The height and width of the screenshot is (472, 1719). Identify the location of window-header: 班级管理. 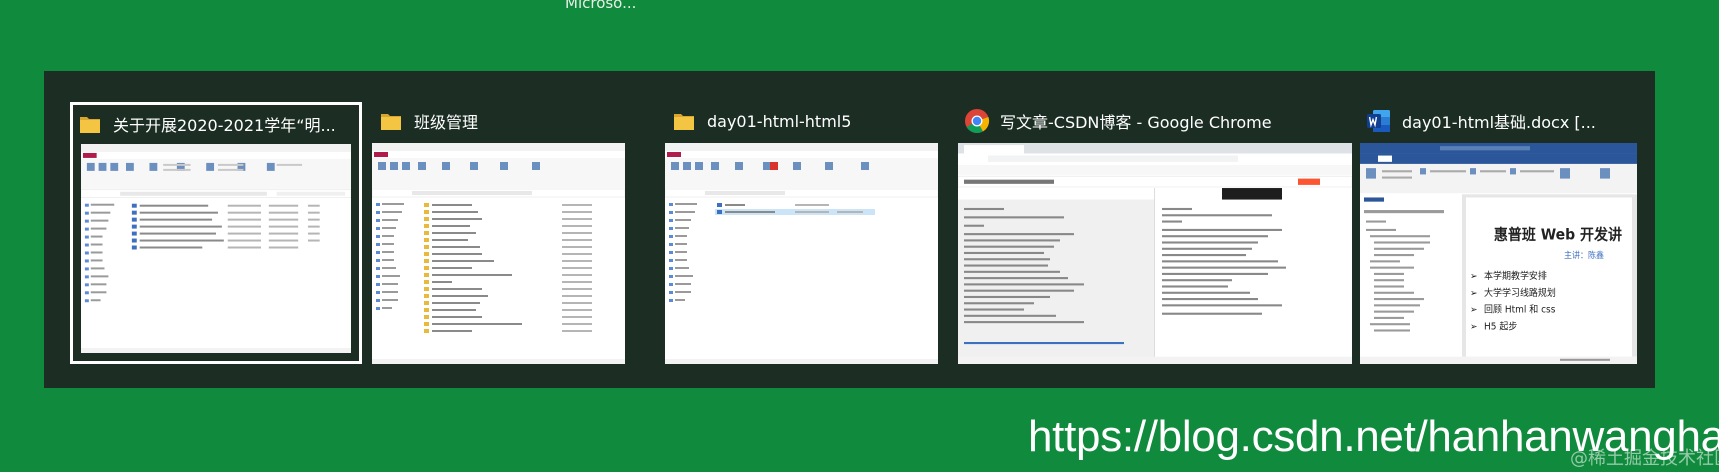
(498, 121).